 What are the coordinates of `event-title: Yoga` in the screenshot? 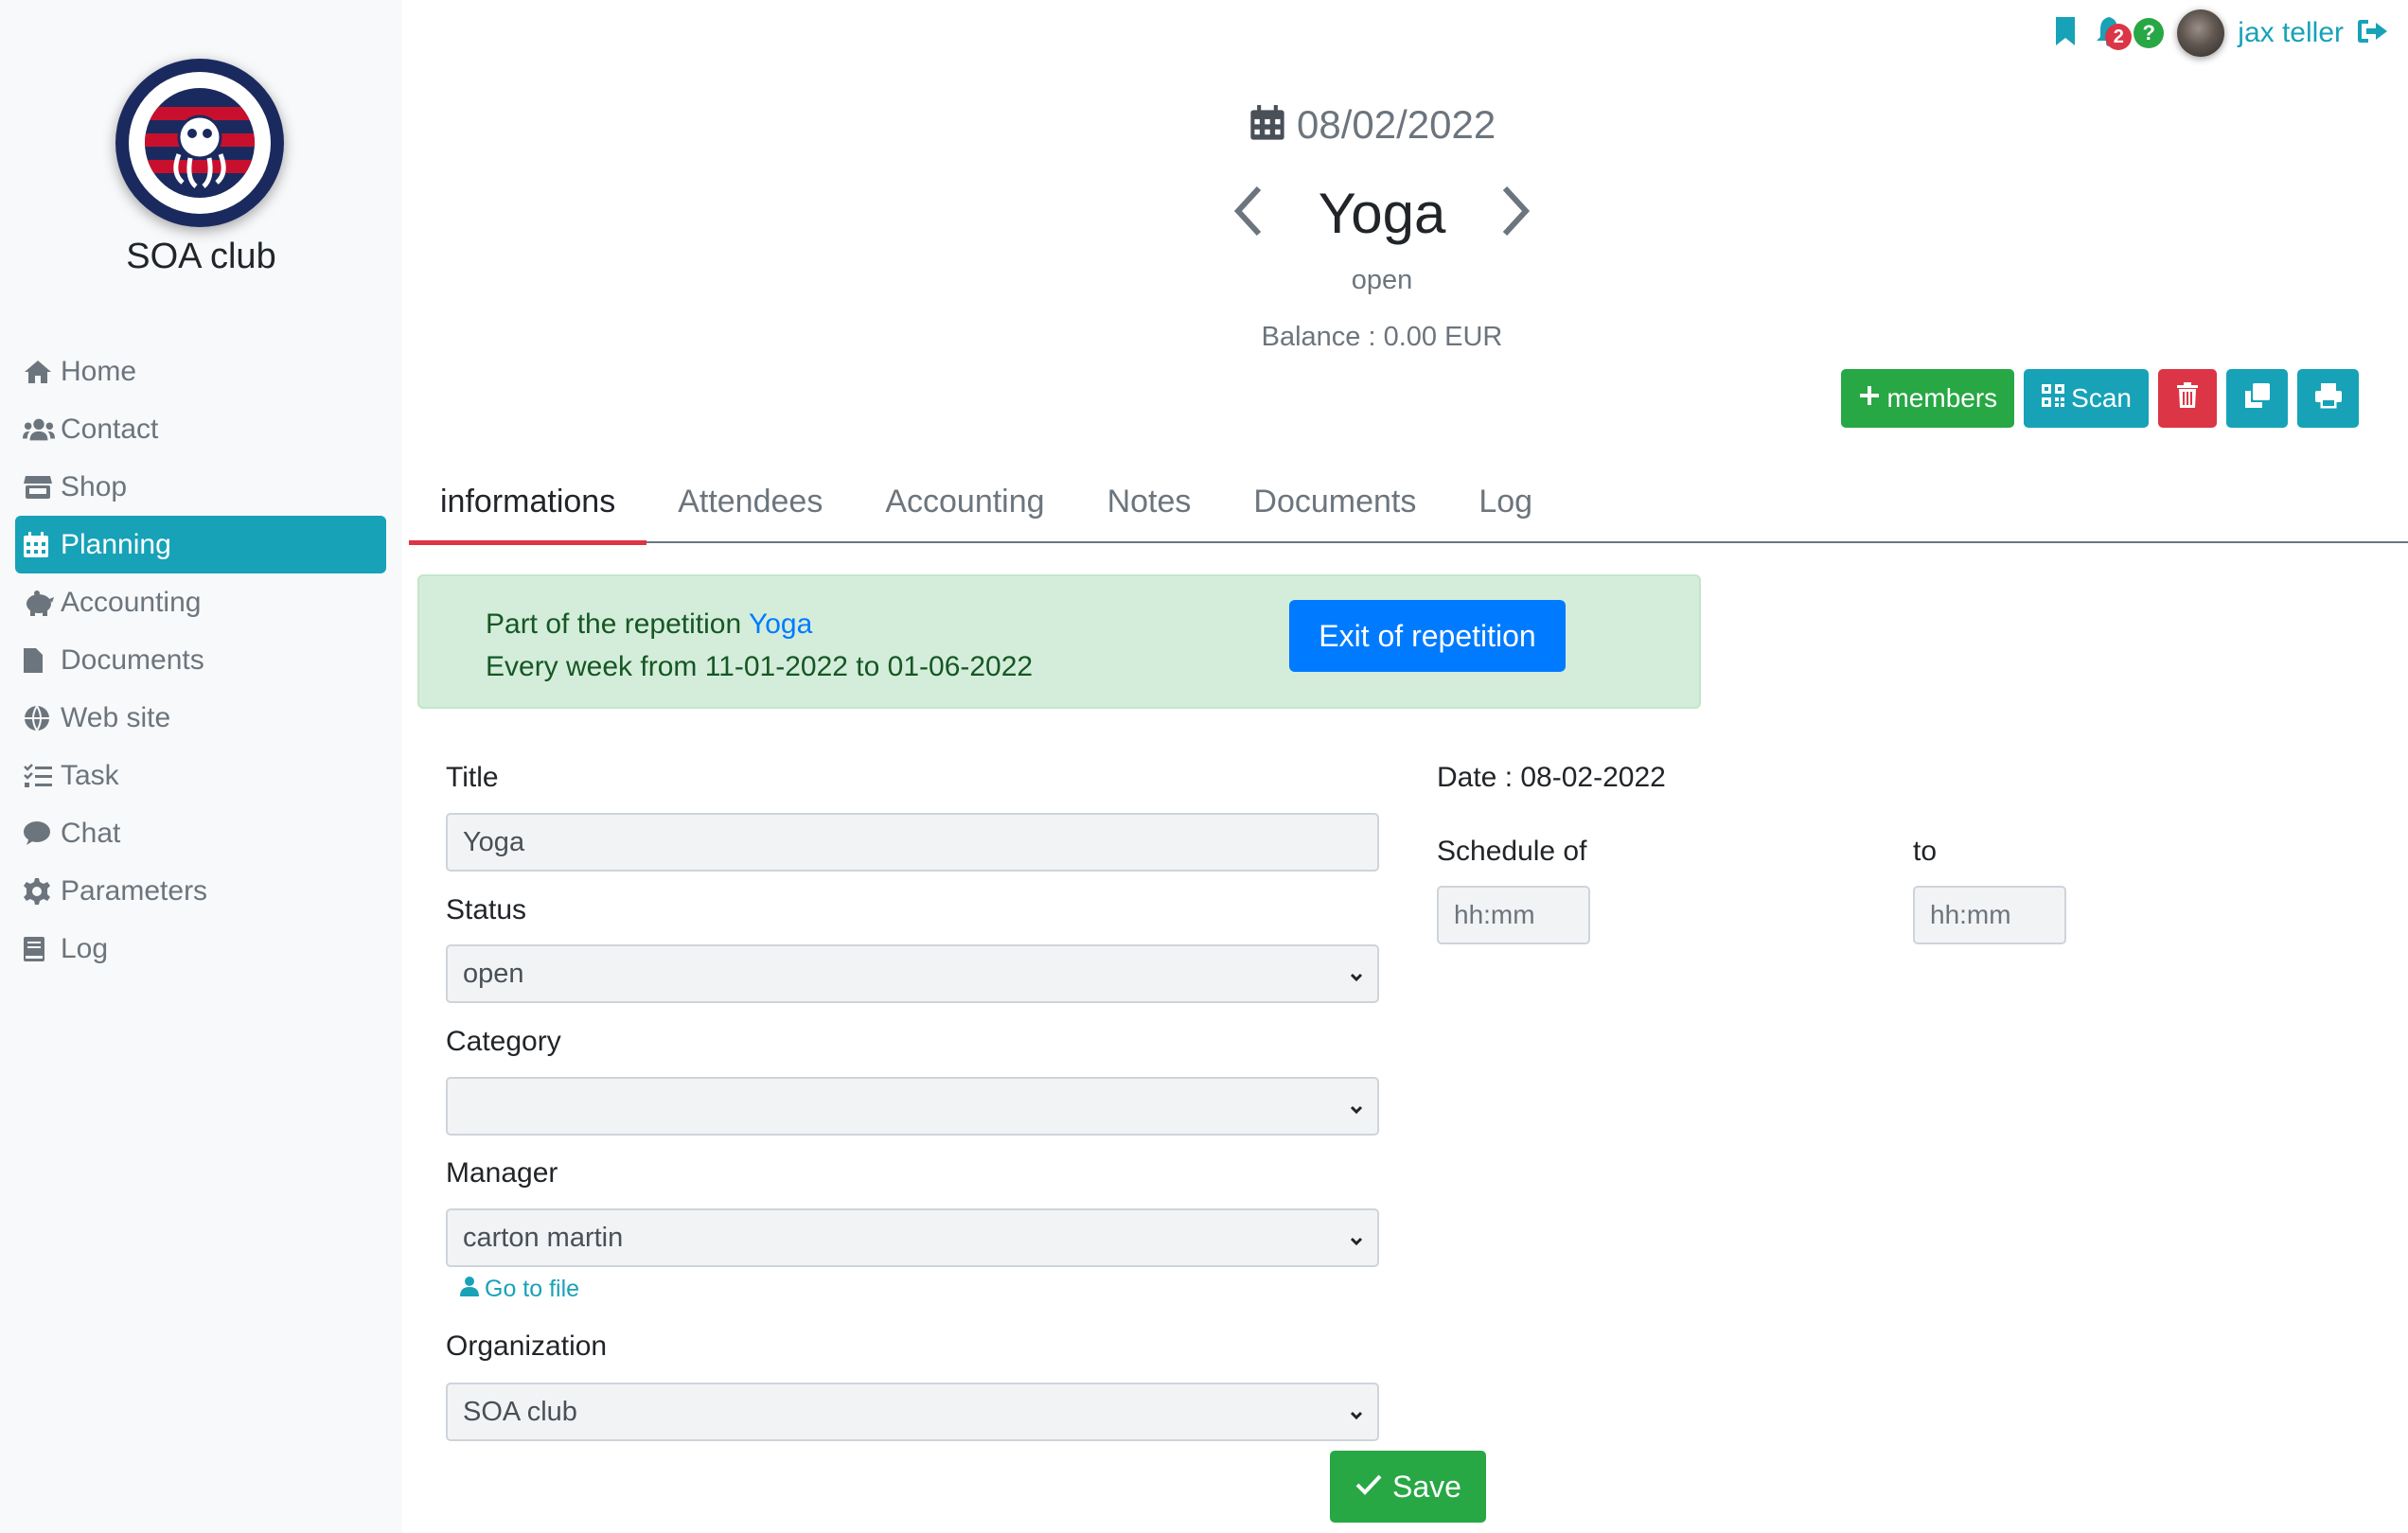 It's located at (1382, 213).